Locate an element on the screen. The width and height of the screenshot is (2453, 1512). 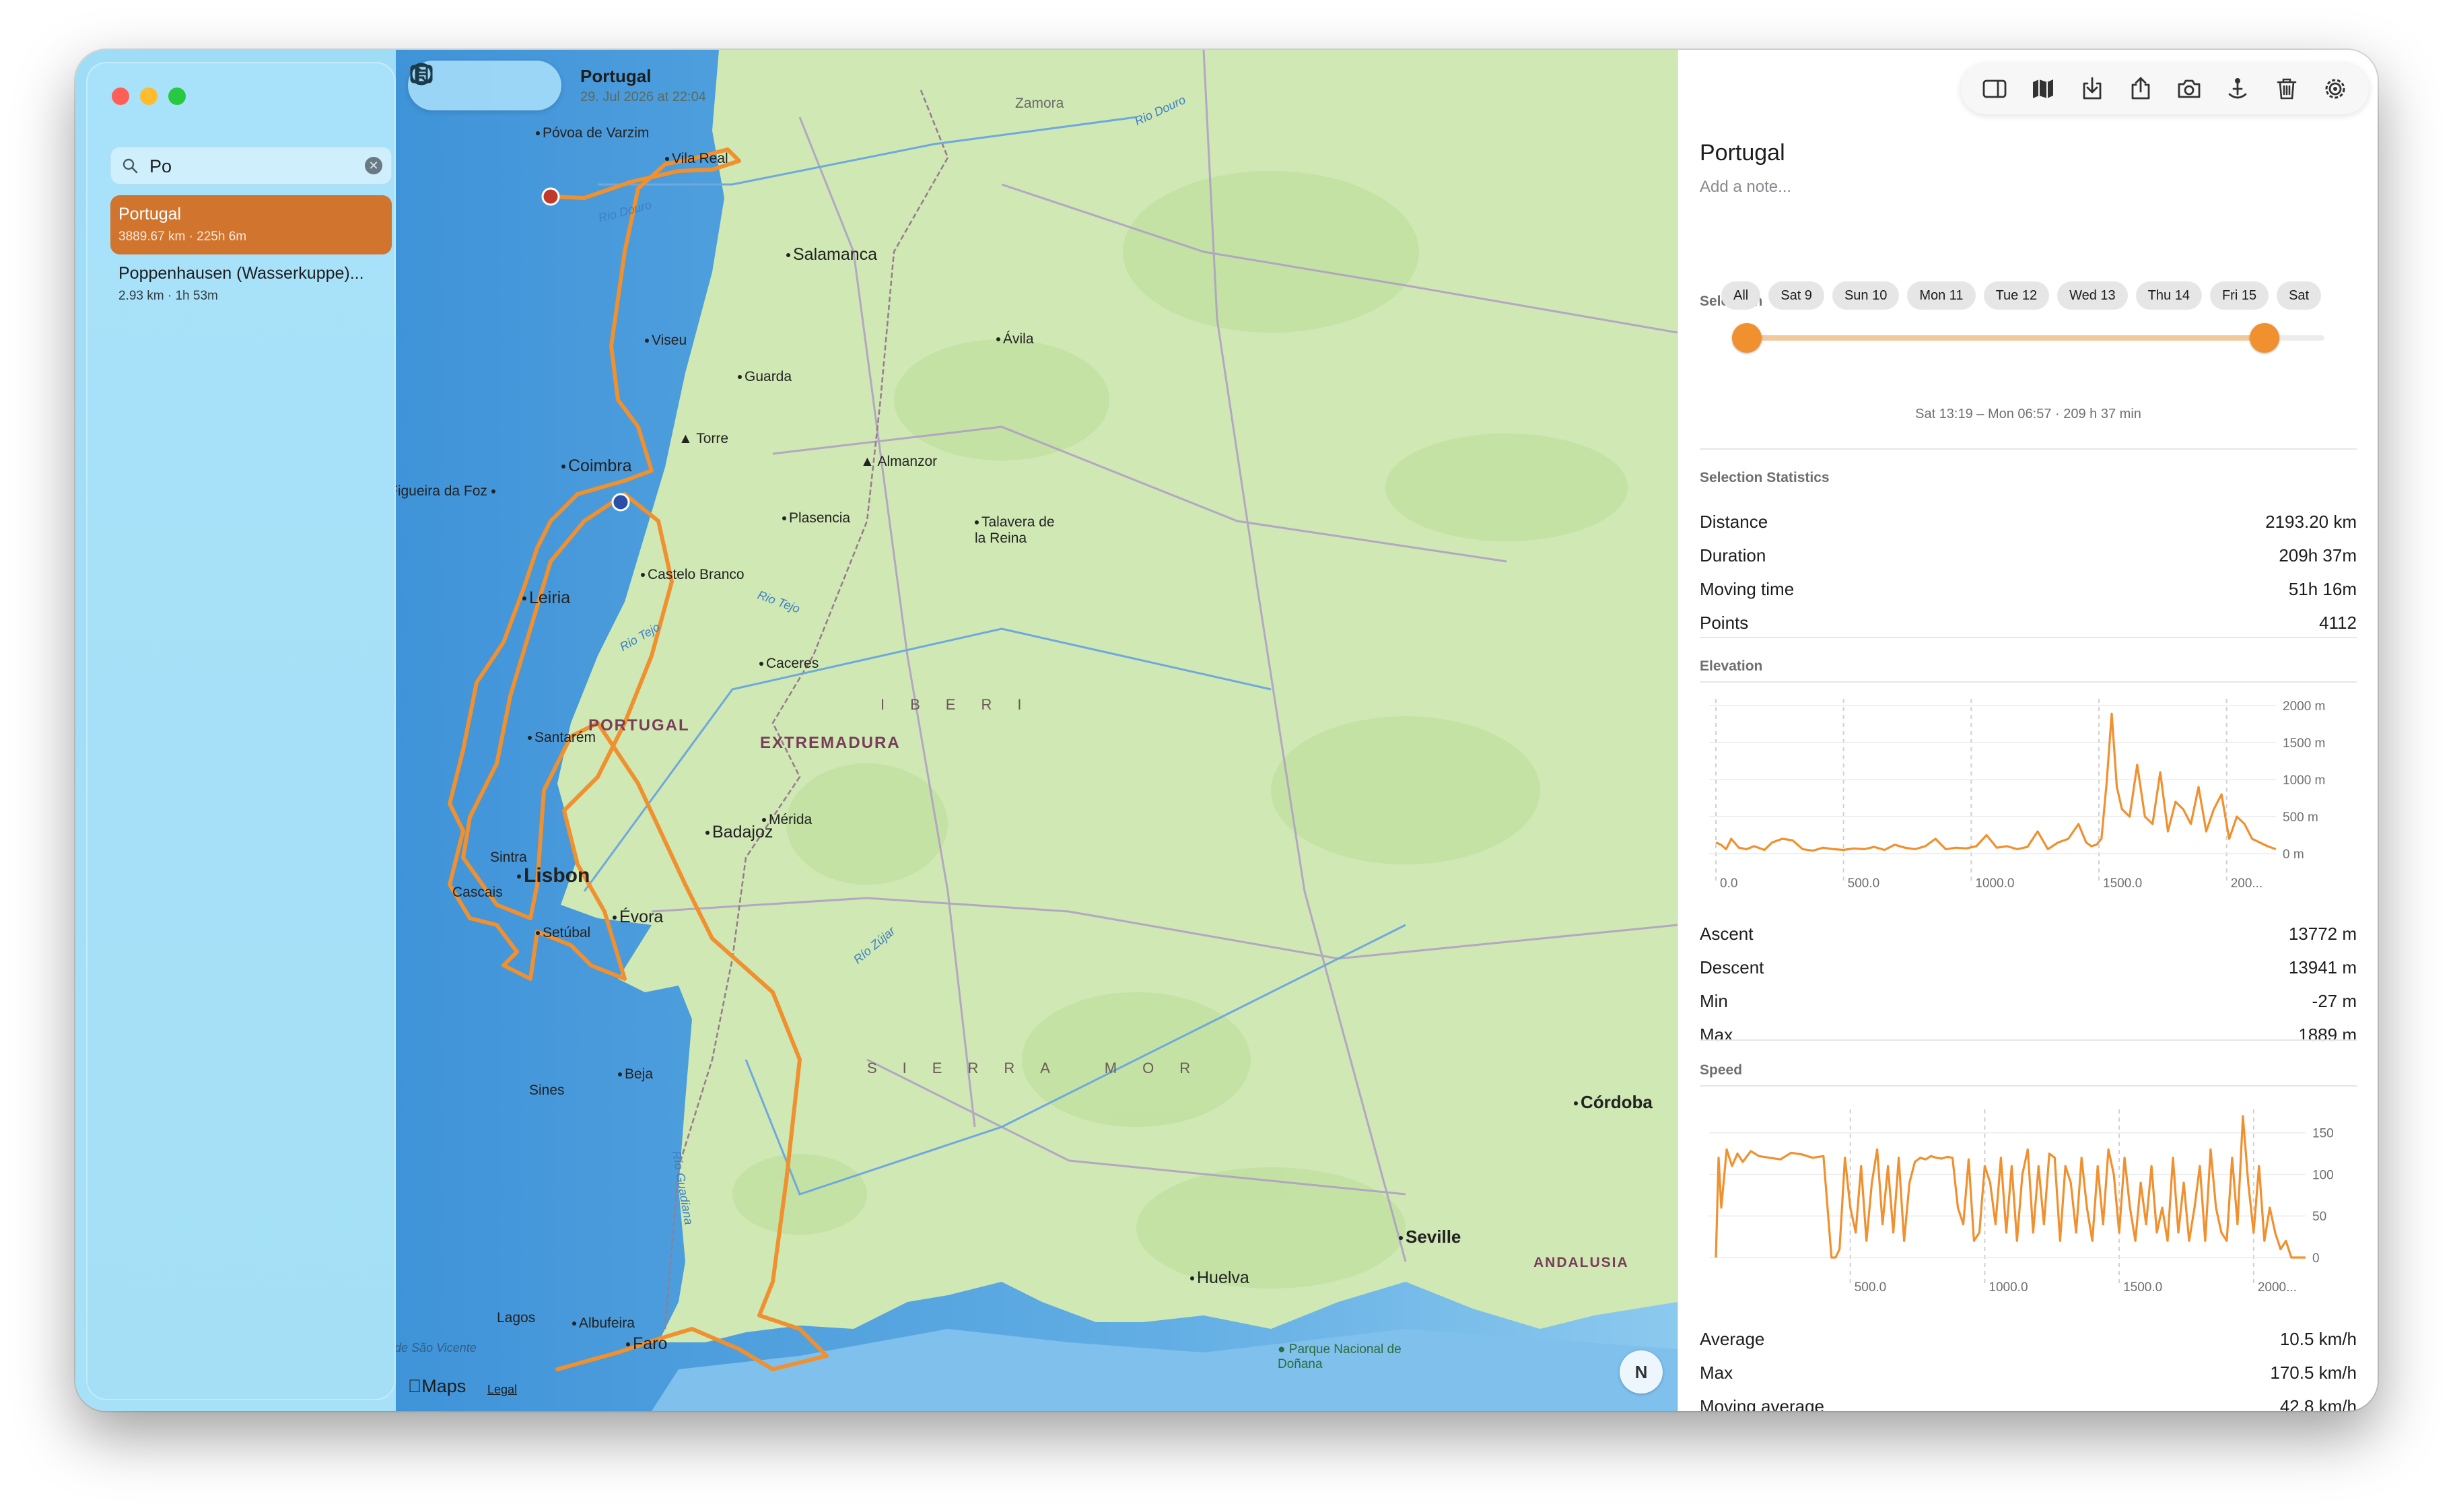
delete-button is located at coordinates (2287, 89).